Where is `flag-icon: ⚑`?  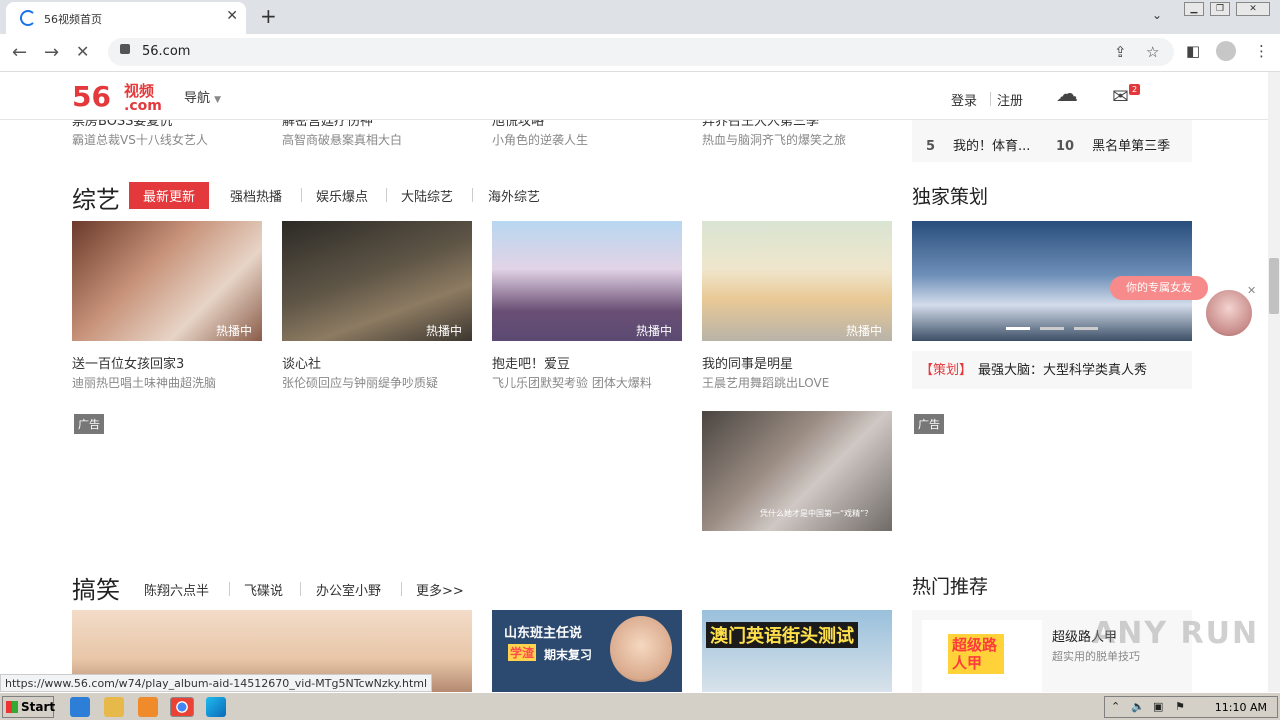
flag-icon: ⚑ is located at coordinates (1180, 706).